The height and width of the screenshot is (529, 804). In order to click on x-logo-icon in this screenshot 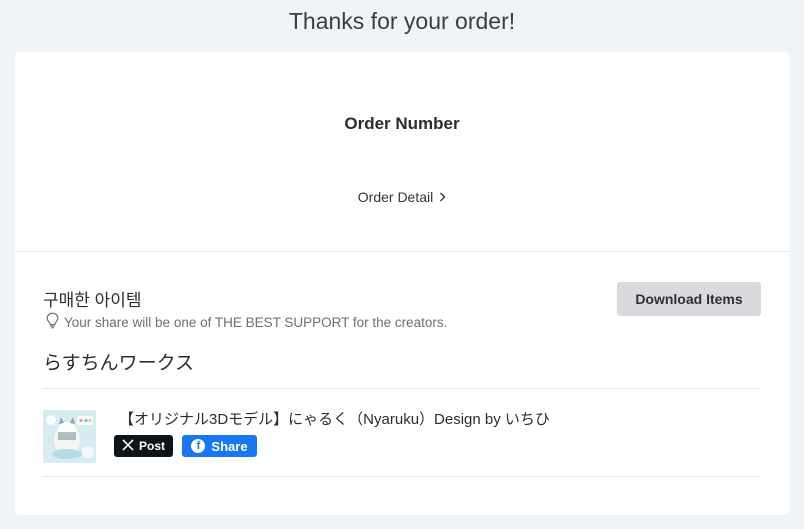, I will do `click(128, 446)`.